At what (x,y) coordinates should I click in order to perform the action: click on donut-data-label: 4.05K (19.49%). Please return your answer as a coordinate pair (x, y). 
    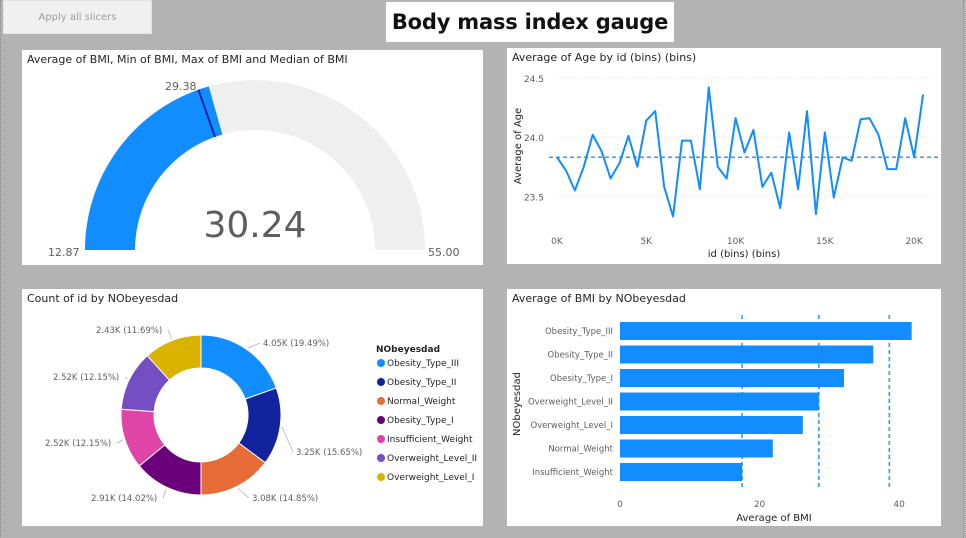
    Looking at the image, I should click on (296, 344).